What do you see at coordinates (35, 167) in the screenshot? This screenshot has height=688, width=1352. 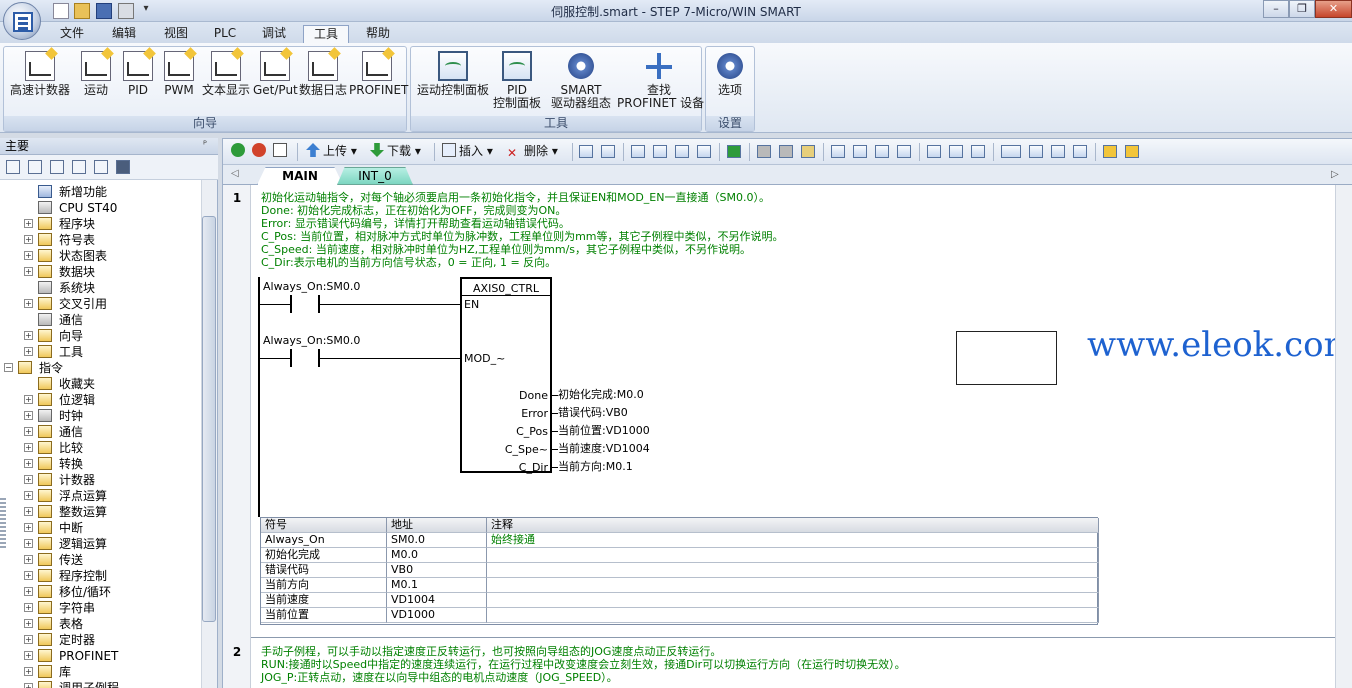 I see `view-2-icon` at bounding box center [35, 167].